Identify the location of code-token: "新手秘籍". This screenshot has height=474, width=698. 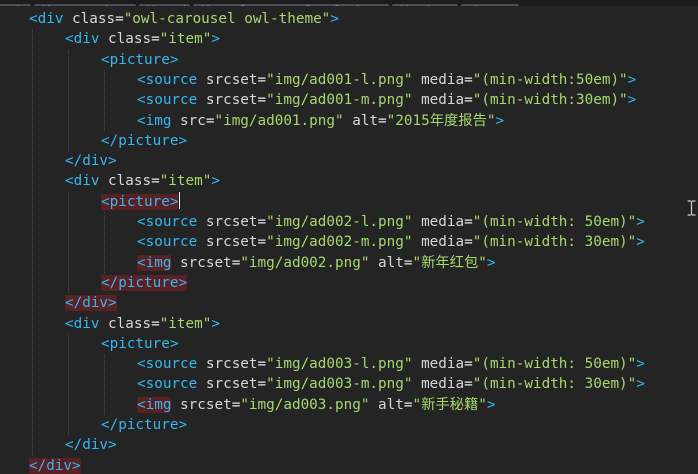
(449, 404).